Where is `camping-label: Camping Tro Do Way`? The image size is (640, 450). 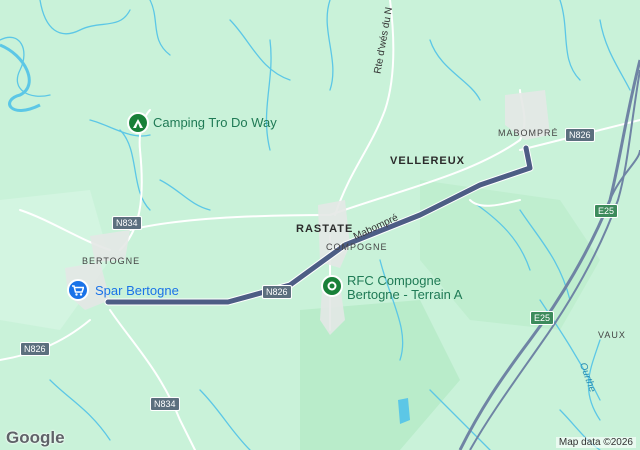 camping-label: Camping Tro Do Way is located at coordinates (215, 122).